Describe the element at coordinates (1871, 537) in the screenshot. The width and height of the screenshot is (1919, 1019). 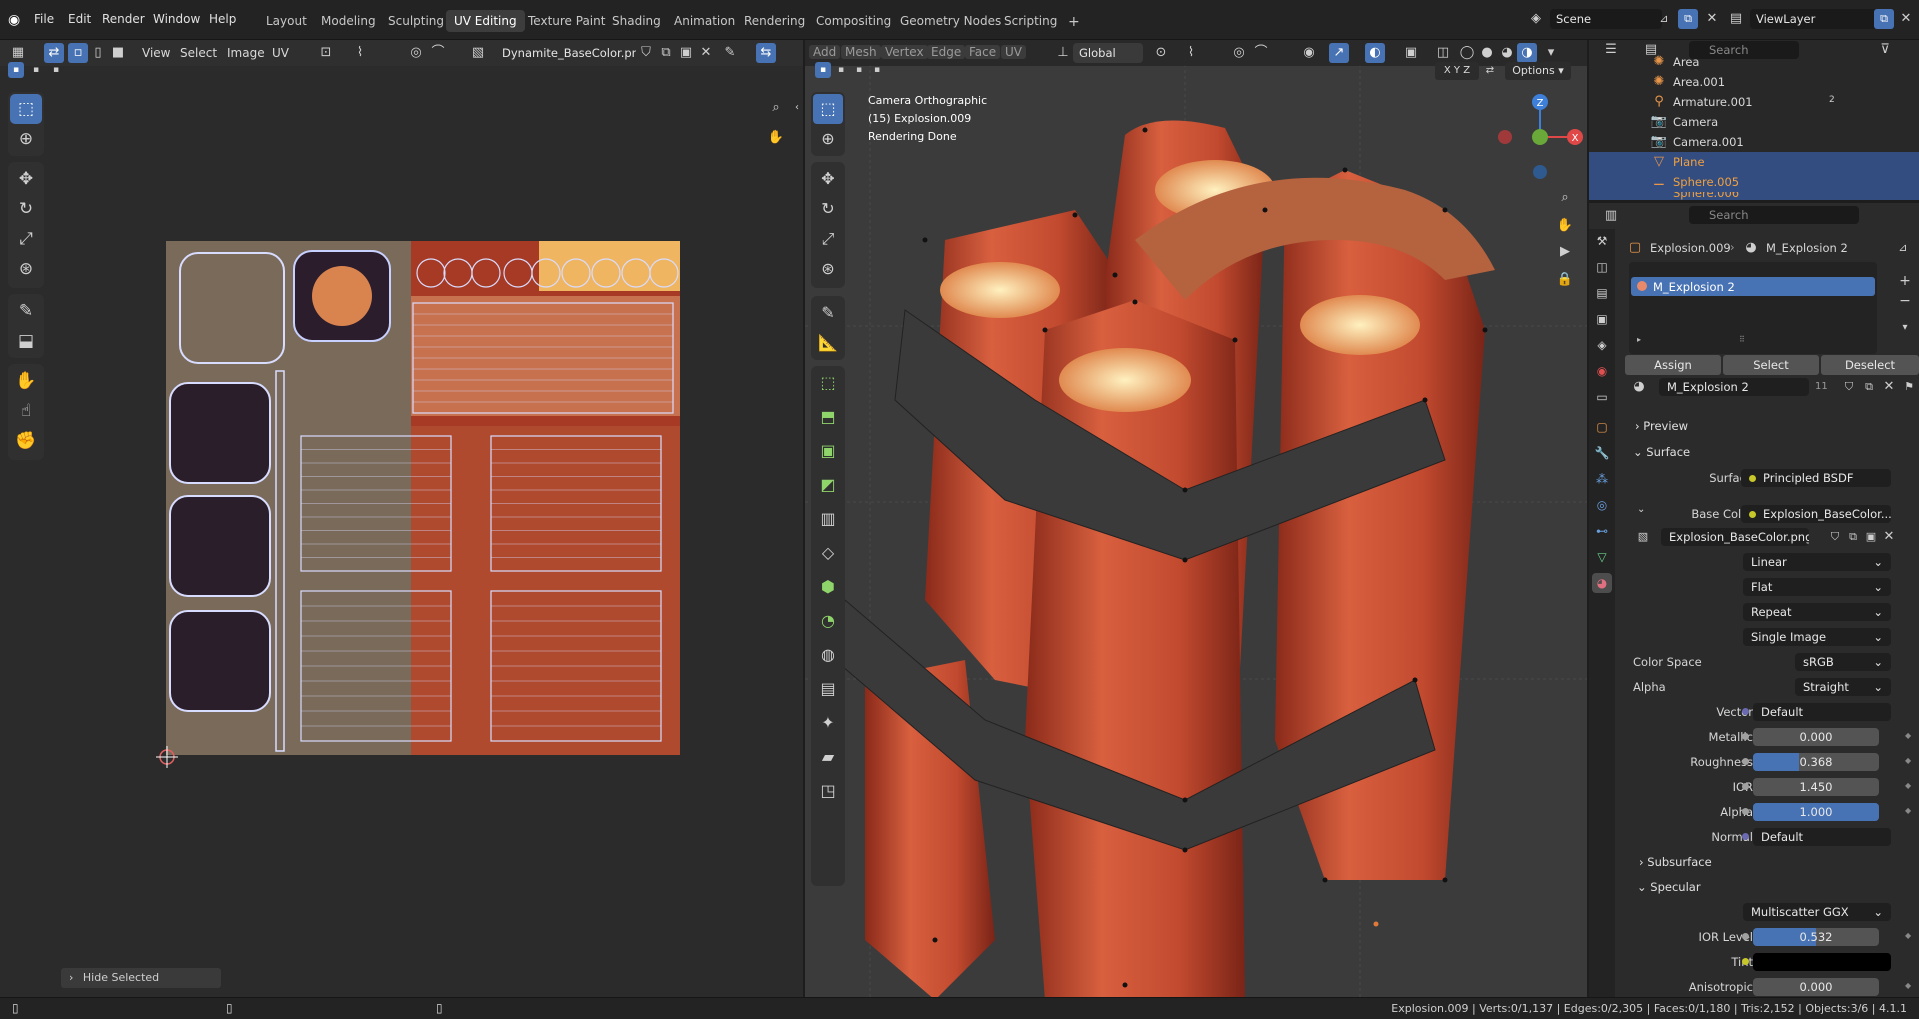
I see `image-open-icon: ▣` at that location.